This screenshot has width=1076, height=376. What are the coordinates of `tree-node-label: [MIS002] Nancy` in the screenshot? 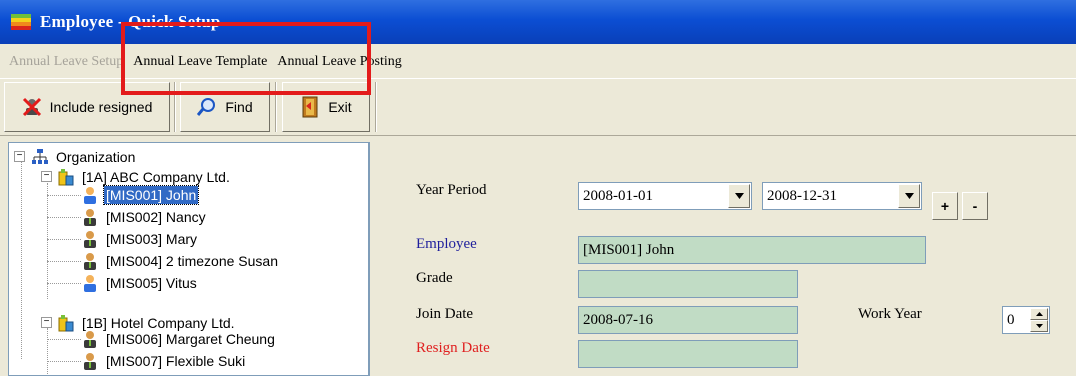 It's located at (156, 217).